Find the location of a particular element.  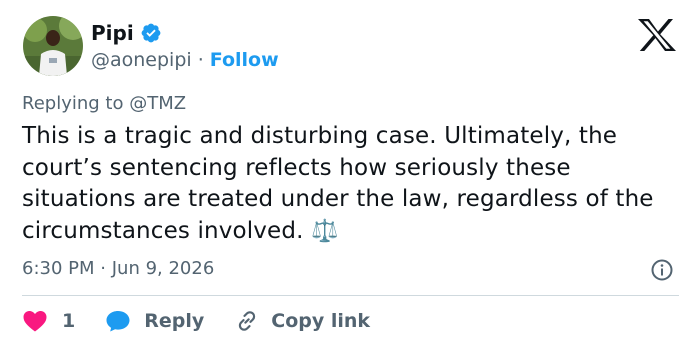

info-icon is located at coordinates (662, 270).